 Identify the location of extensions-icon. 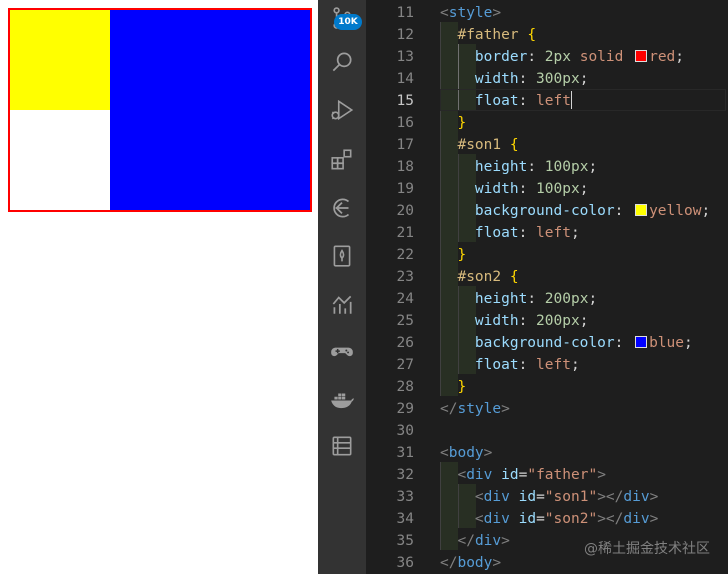
(342, 160).